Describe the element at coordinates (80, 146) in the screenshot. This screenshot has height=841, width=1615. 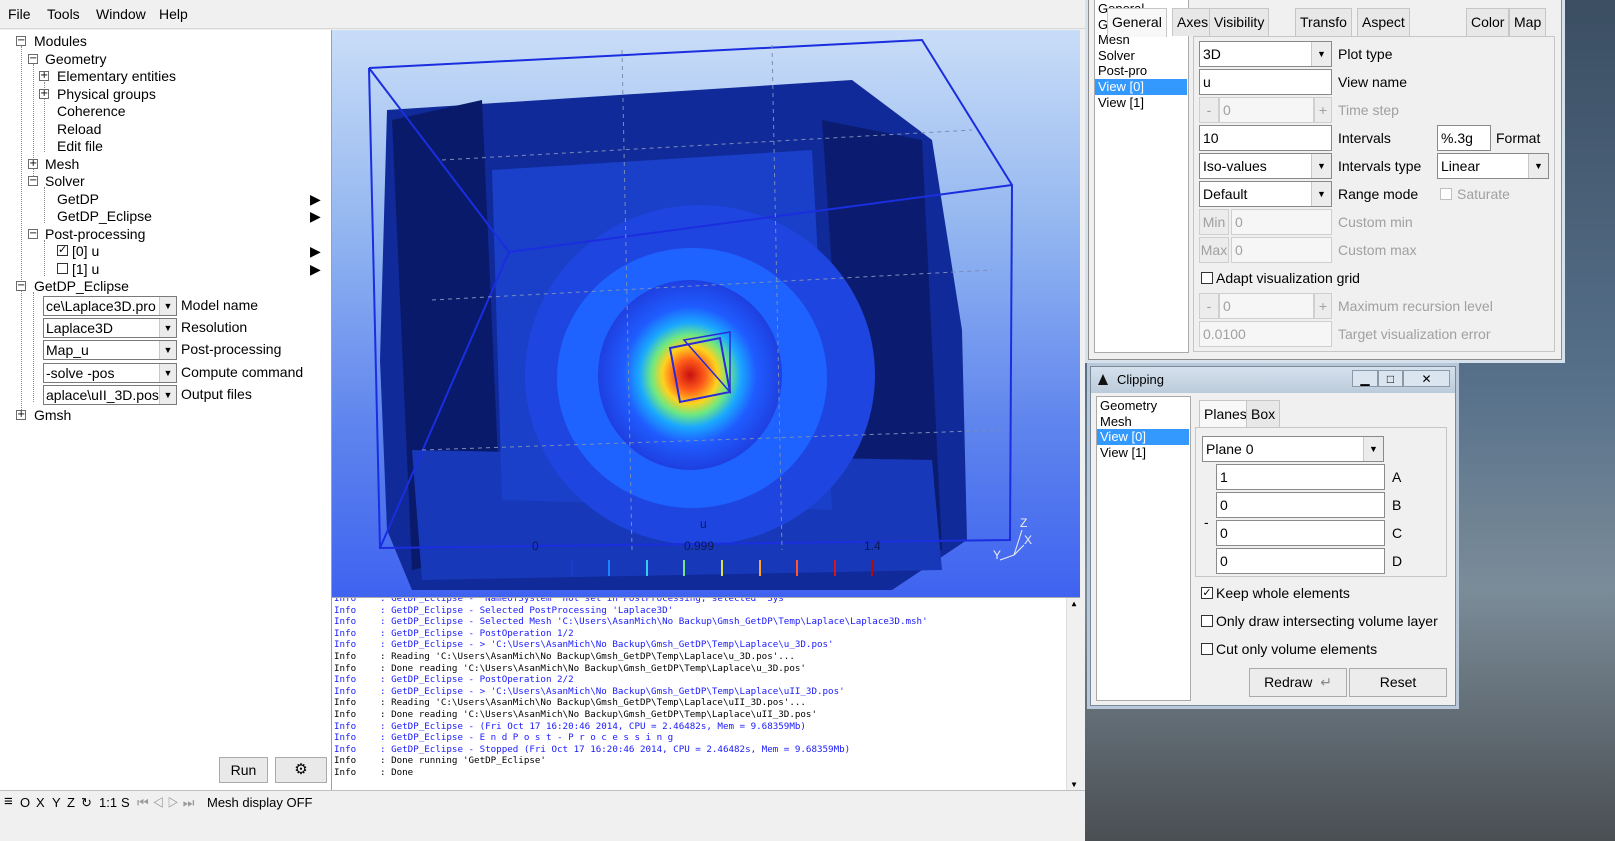
I see `tree-edit-file: Edit file` at that location.